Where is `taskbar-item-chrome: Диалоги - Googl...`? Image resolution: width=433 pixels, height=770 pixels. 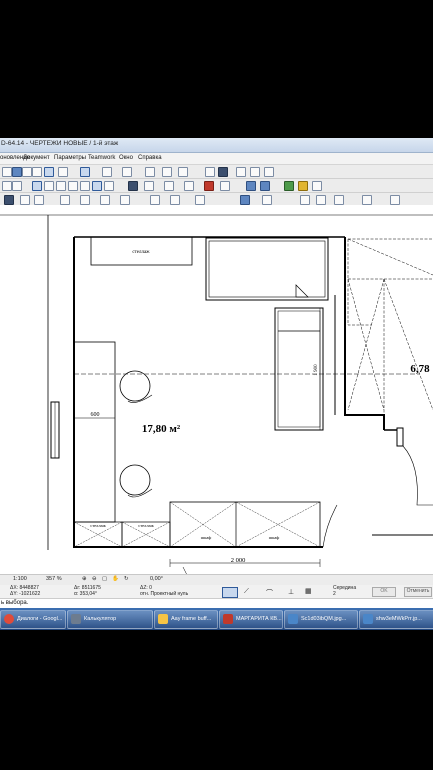 taskbar-item-chrome: Диалоги - Googl... is located at coordinates (33, 619).